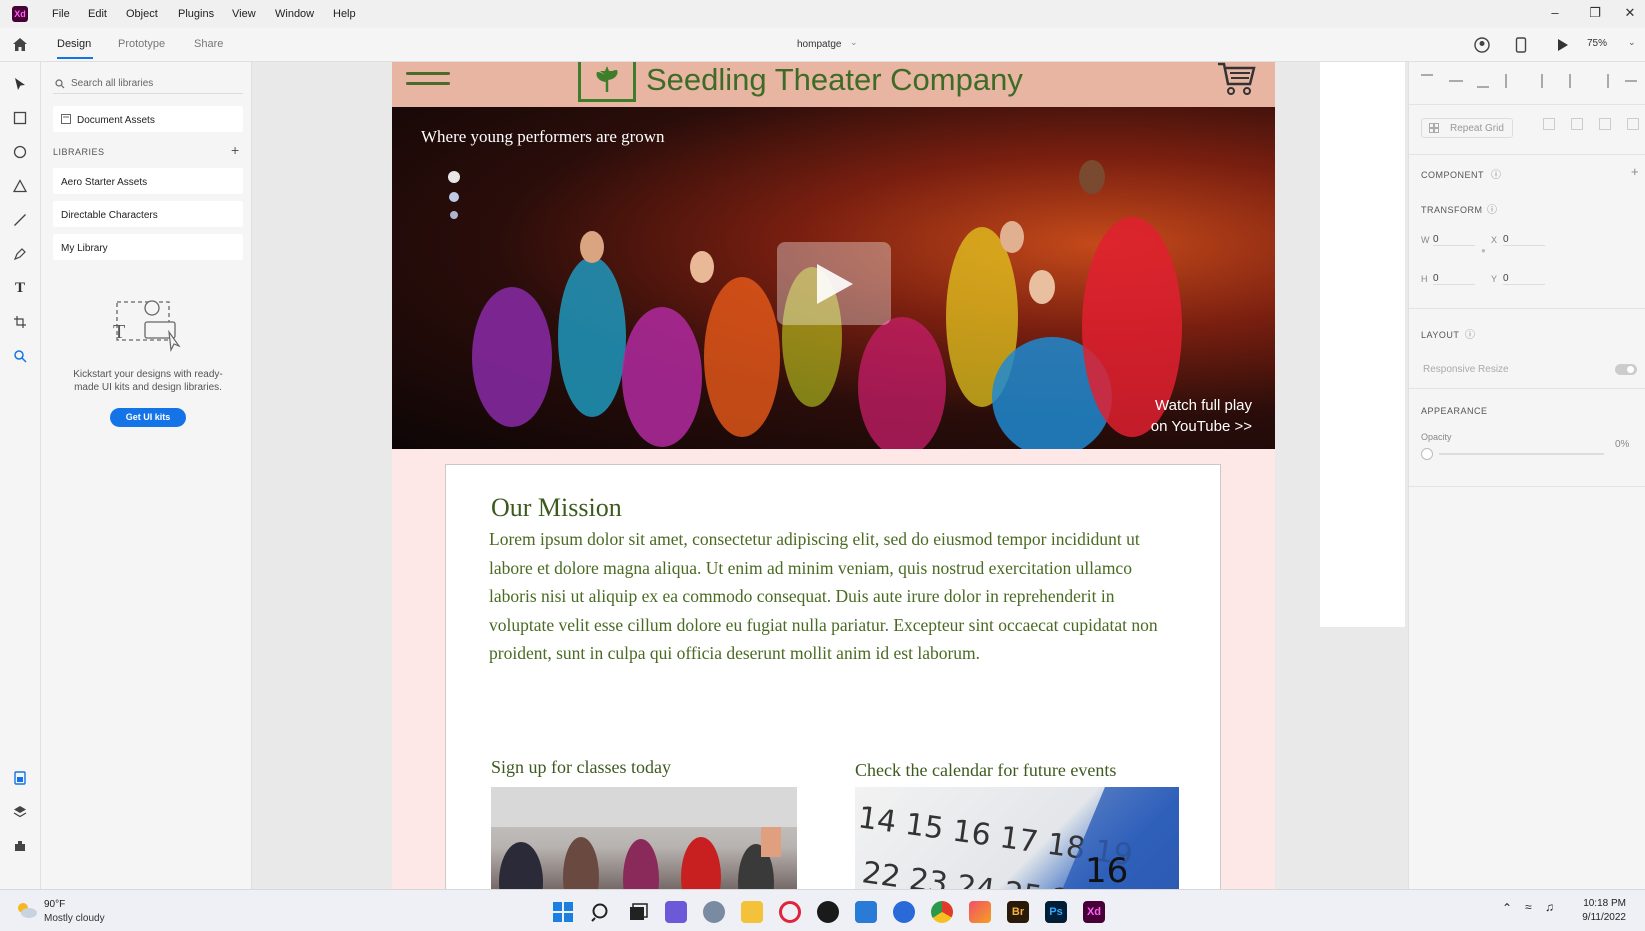 This screenshot has width=1645, height=931. Describe the element at coordinates (1456, 81) in the screenshot. I see `align-middle-icon` at that location.